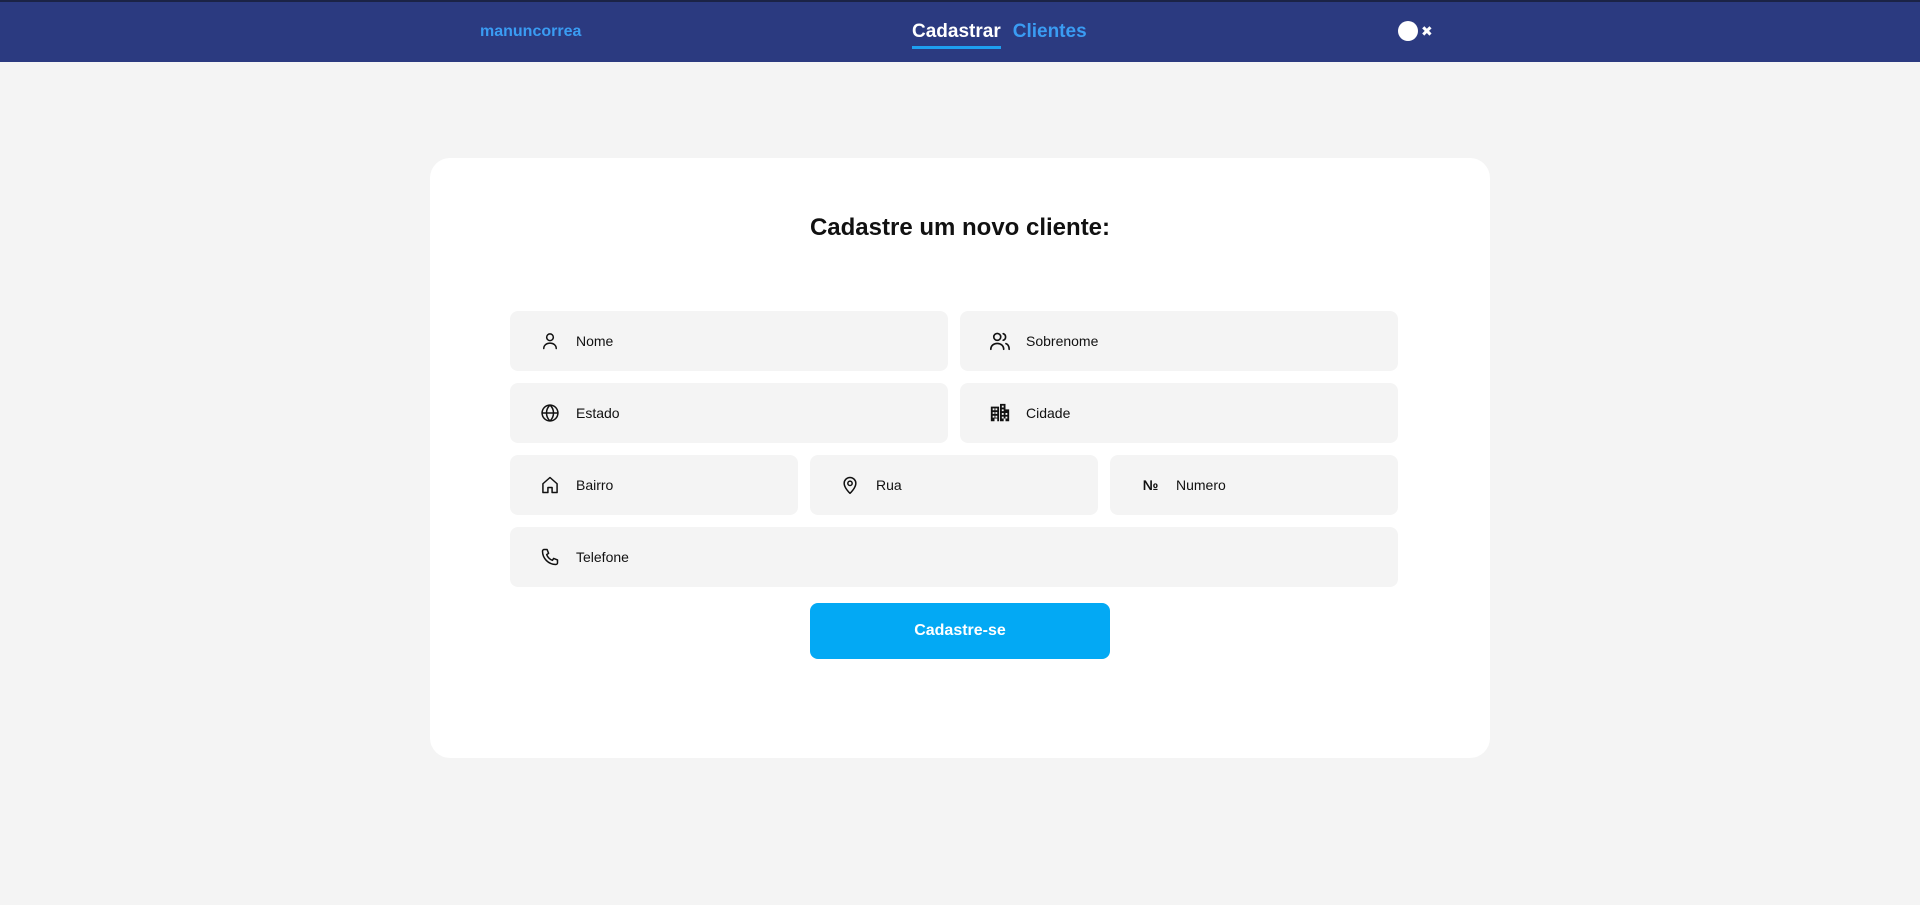 This screenshot has width=1920, height=905. Describe the element at coordinates (762, 413) in the screenshot. I see `estado-input` at that location.